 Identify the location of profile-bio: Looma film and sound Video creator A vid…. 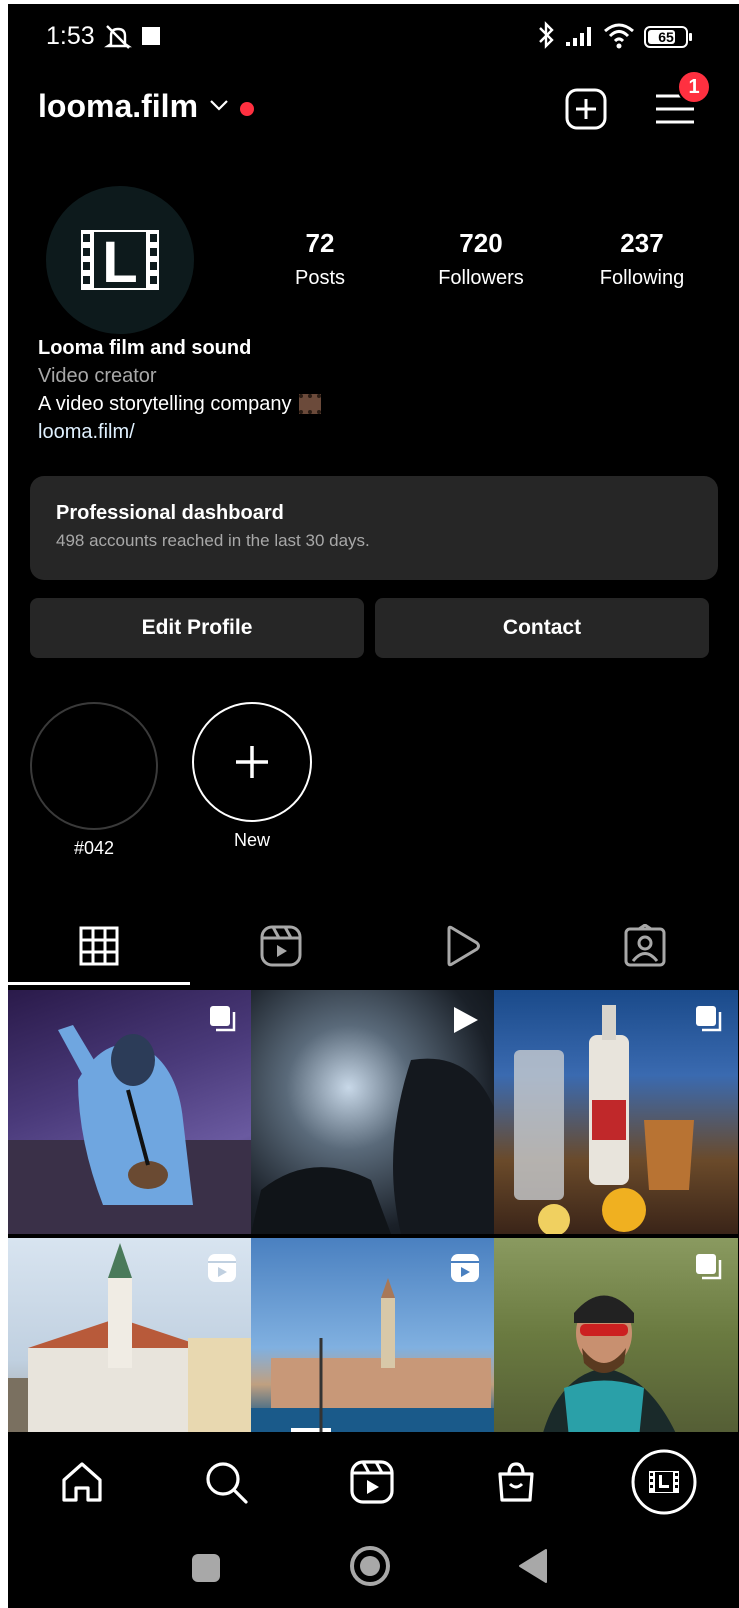
(378, 390).